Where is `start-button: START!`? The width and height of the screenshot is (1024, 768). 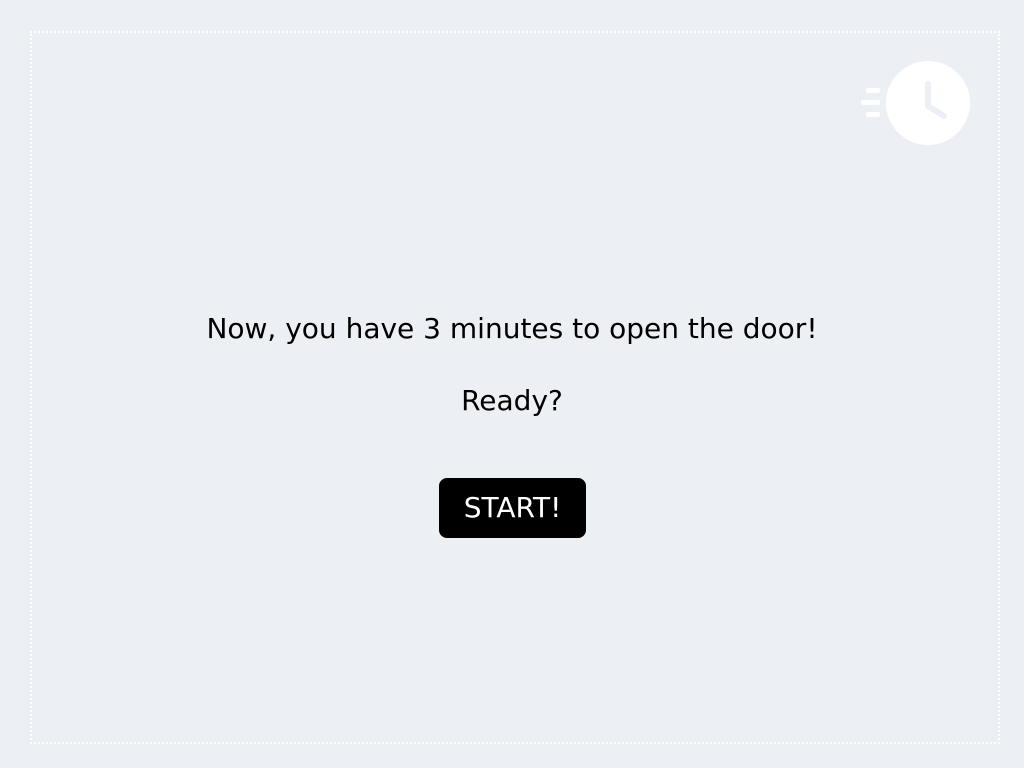 start-button: START! is located at coordinates (512, 508).